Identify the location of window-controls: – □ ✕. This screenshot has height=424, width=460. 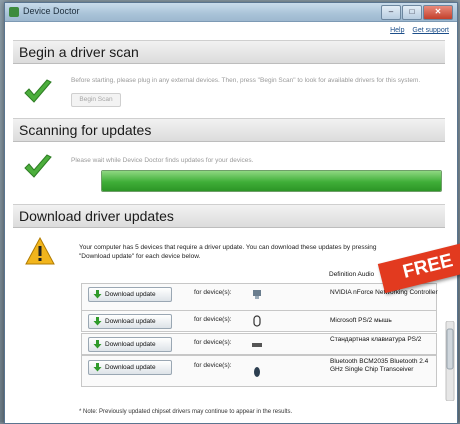
(417, 12).